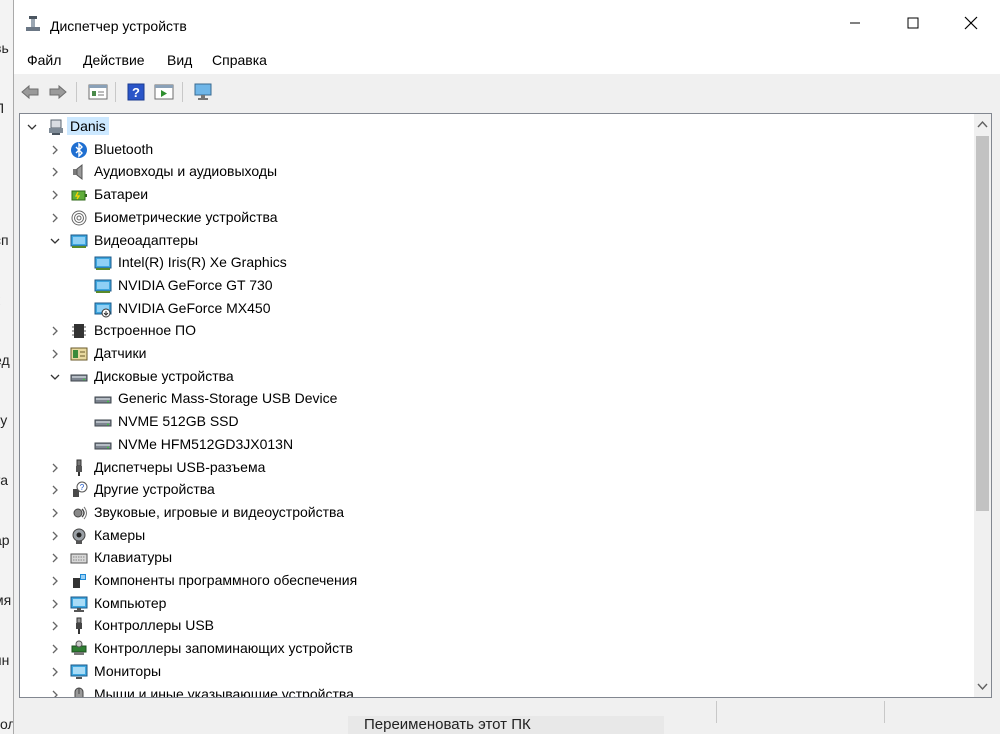  What do you see at coordinates (982, 686) in the screenshot?
I see `scroll-down-icon` at bounding box center [982, 686].